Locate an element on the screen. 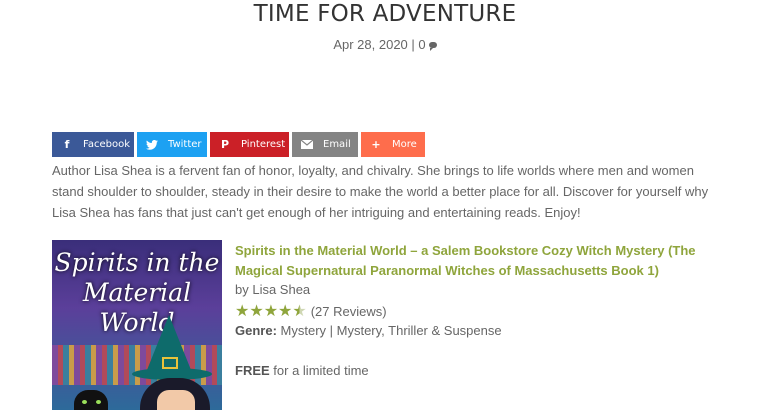  half-star-icon: ★ is located at coordinates (299, 310).